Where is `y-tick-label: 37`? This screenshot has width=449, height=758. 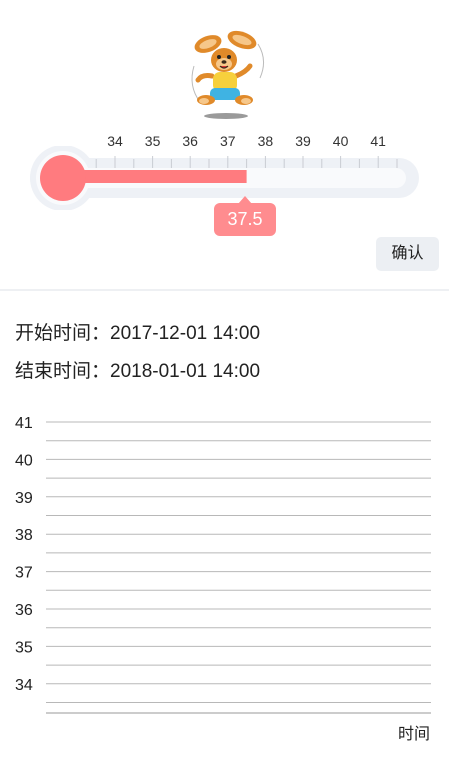
y-tick-label: 37 is located at coordinates (24, 573).